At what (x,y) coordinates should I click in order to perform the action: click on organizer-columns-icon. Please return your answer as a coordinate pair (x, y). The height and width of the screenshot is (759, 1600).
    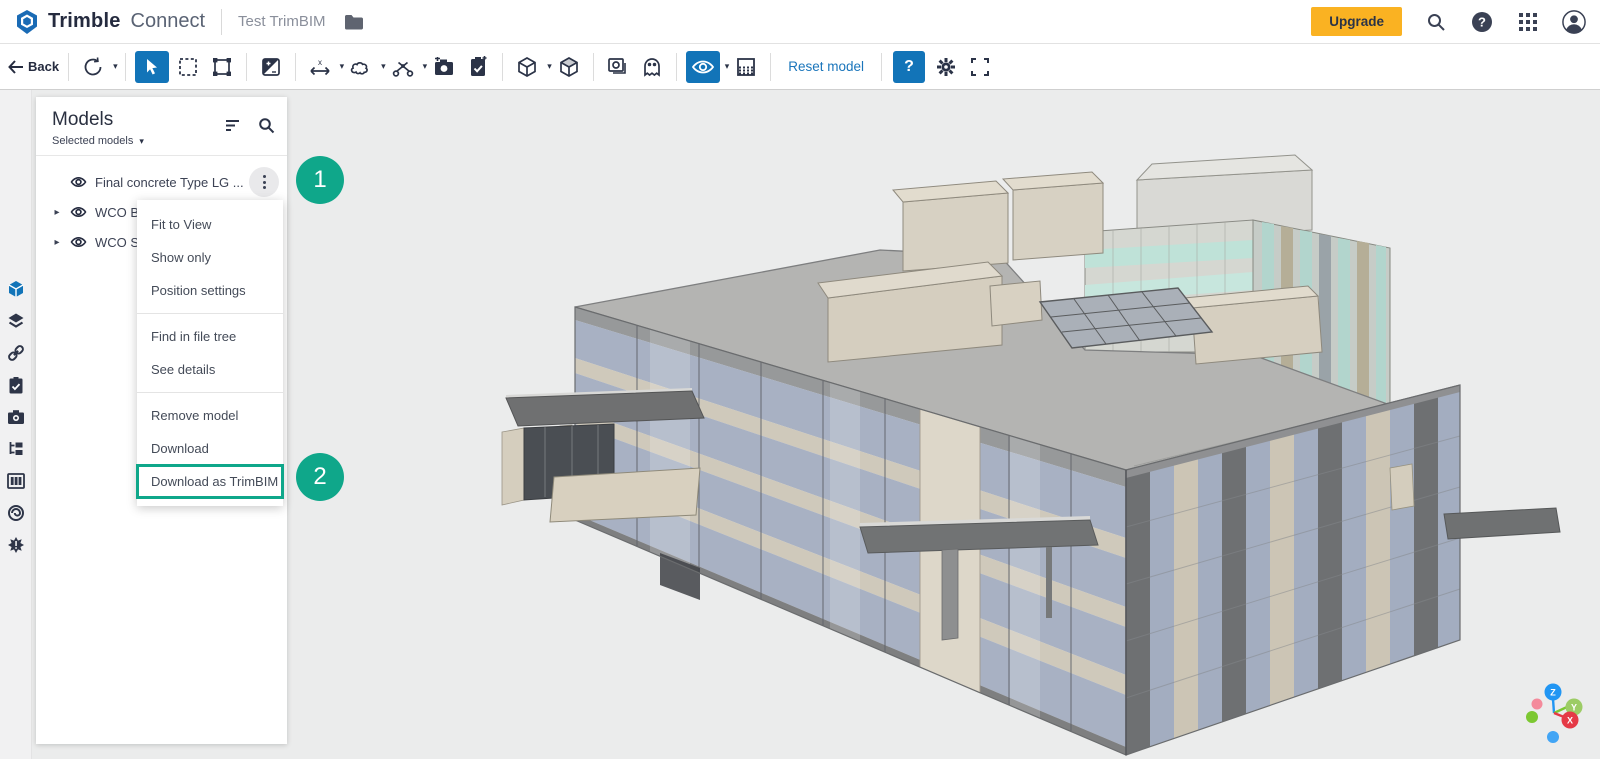
    Looking at the image, I should click on (16, 481).